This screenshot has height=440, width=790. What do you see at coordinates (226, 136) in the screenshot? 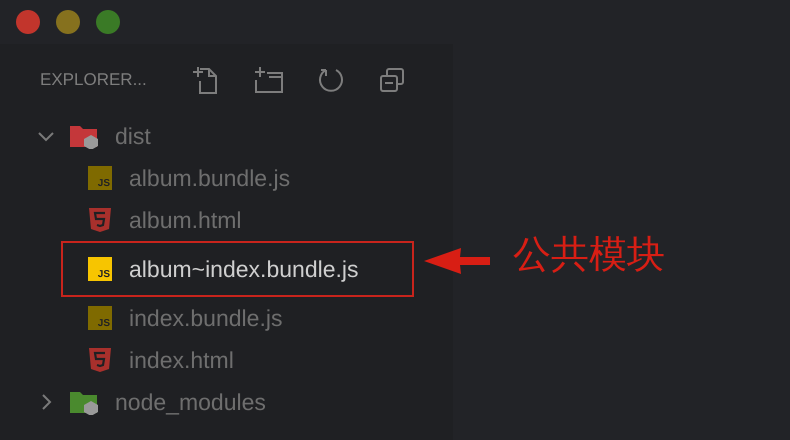
I see `folder-item: dist` at bounding box center [226, 136].